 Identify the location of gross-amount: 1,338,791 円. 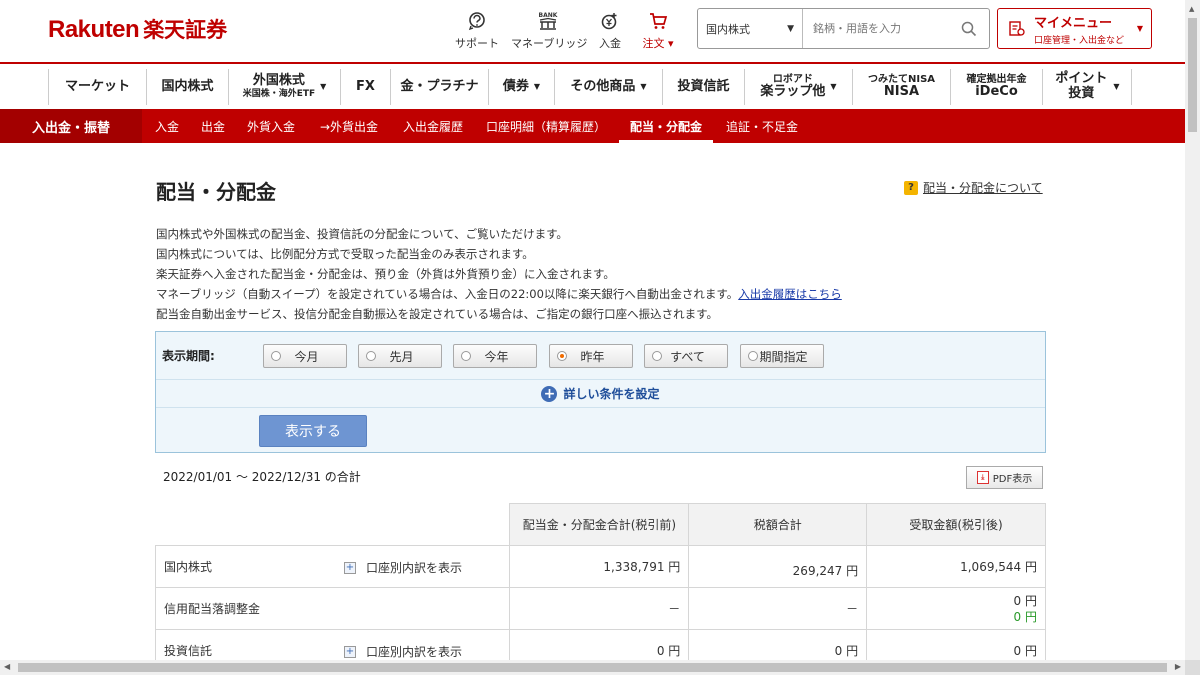
(599, 566).